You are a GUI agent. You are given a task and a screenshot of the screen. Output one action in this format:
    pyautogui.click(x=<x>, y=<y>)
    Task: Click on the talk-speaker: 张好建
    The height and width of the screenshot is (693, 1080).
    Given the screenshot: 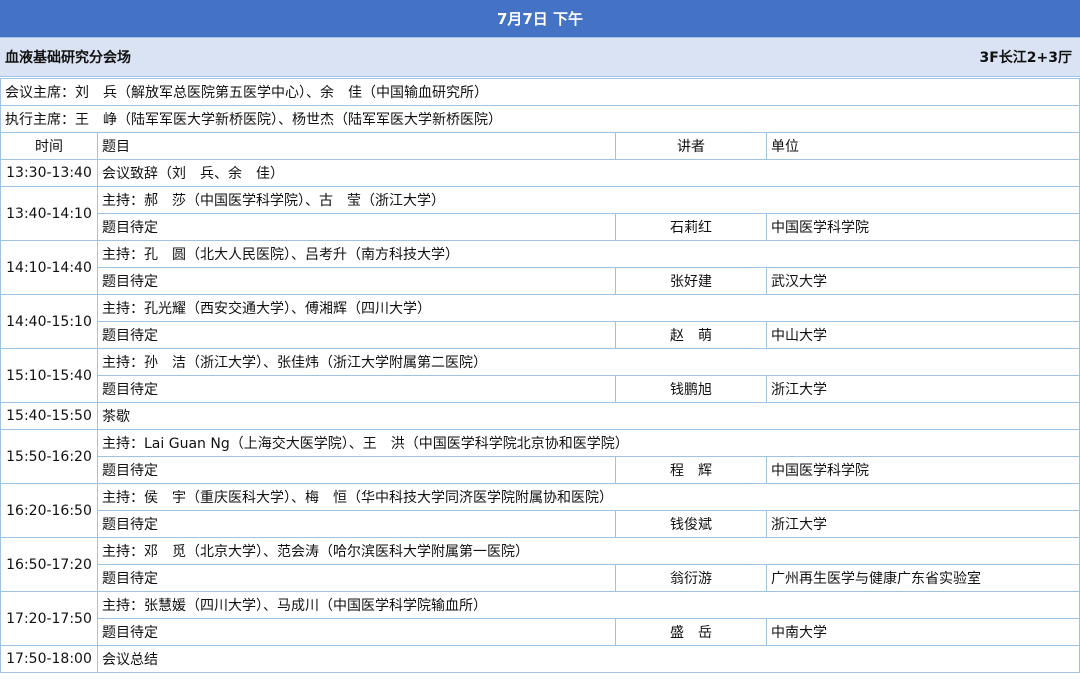 What is the action you would take?
    pyautogui.click(x=691, y=281)
    